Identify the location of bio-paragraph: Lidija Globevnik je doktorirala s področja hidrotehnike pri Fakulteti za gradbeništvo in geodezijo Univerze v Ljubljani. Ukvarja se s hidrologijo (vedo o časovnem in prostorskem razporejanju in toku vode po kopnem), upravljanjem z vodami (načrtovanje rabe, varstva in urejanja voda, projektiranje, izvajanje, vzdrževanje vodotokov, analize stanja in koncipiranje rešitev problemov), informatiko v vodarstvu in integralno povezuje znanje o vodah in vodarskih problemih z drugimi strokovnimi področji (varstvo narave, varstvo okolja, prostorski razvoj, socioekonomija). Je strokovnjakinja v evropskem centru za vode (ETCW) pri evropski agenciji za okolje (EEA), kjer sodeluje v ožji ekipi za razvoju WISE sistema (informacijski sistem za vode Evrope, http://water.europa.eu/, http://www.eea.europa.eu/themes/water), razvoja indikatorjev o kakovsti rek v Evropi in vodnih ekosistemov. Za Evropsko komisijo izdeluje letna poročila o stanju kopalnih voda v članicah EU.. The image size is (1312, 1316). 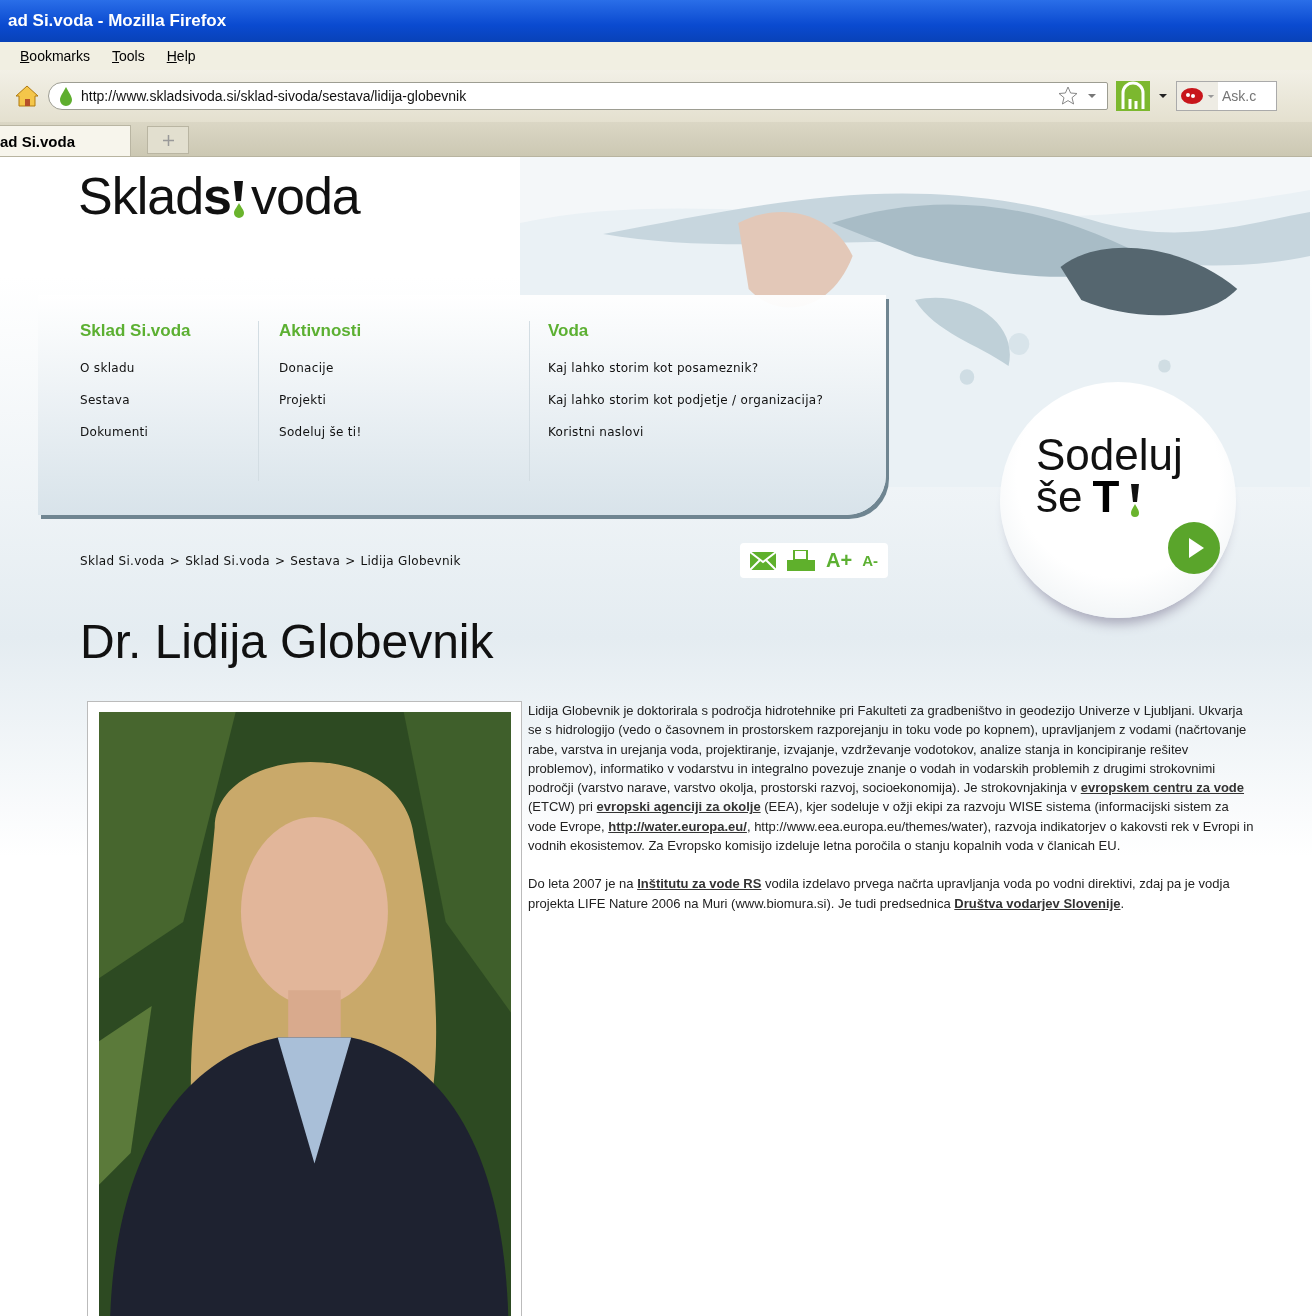
(891, 779).